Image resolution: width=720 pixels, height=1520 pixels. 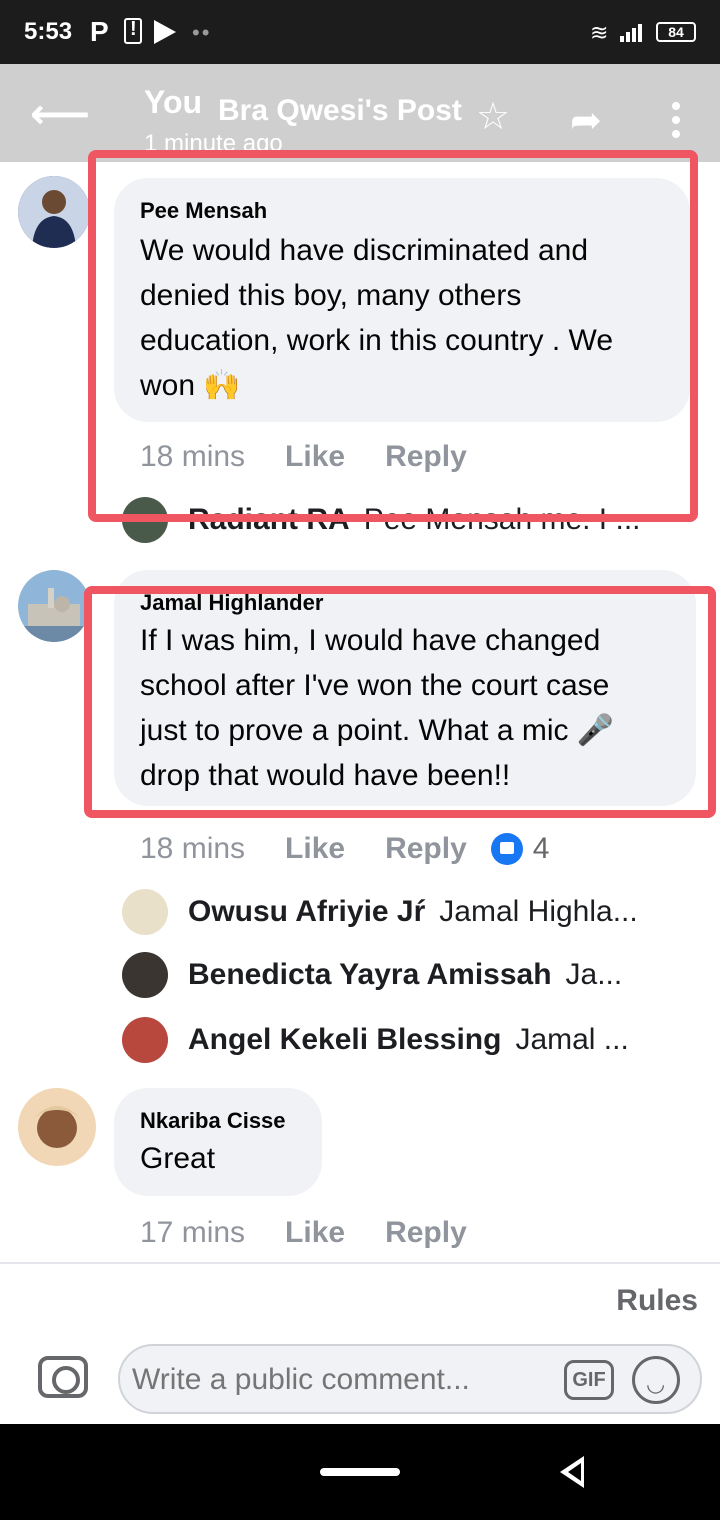 What do you see at coordinates (173, 102) in the screenshot?
I see `header-author: You` at bounding box center [173, 102].